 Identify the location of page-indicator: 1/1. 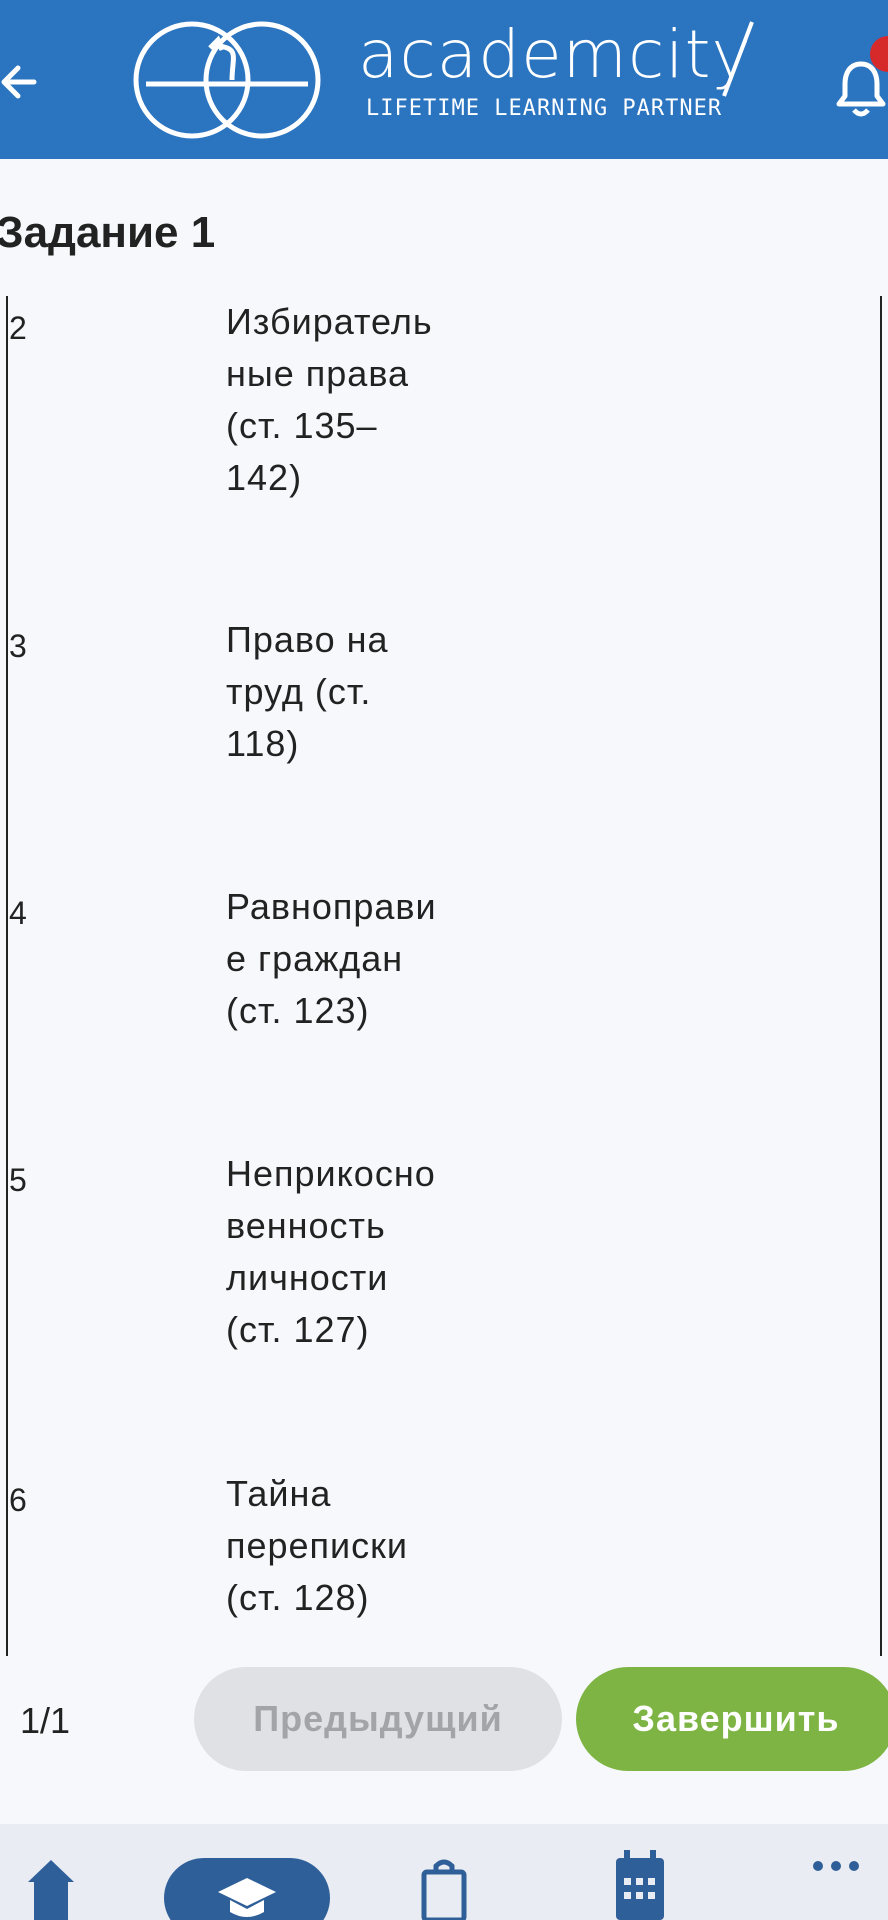
(45, 1720).